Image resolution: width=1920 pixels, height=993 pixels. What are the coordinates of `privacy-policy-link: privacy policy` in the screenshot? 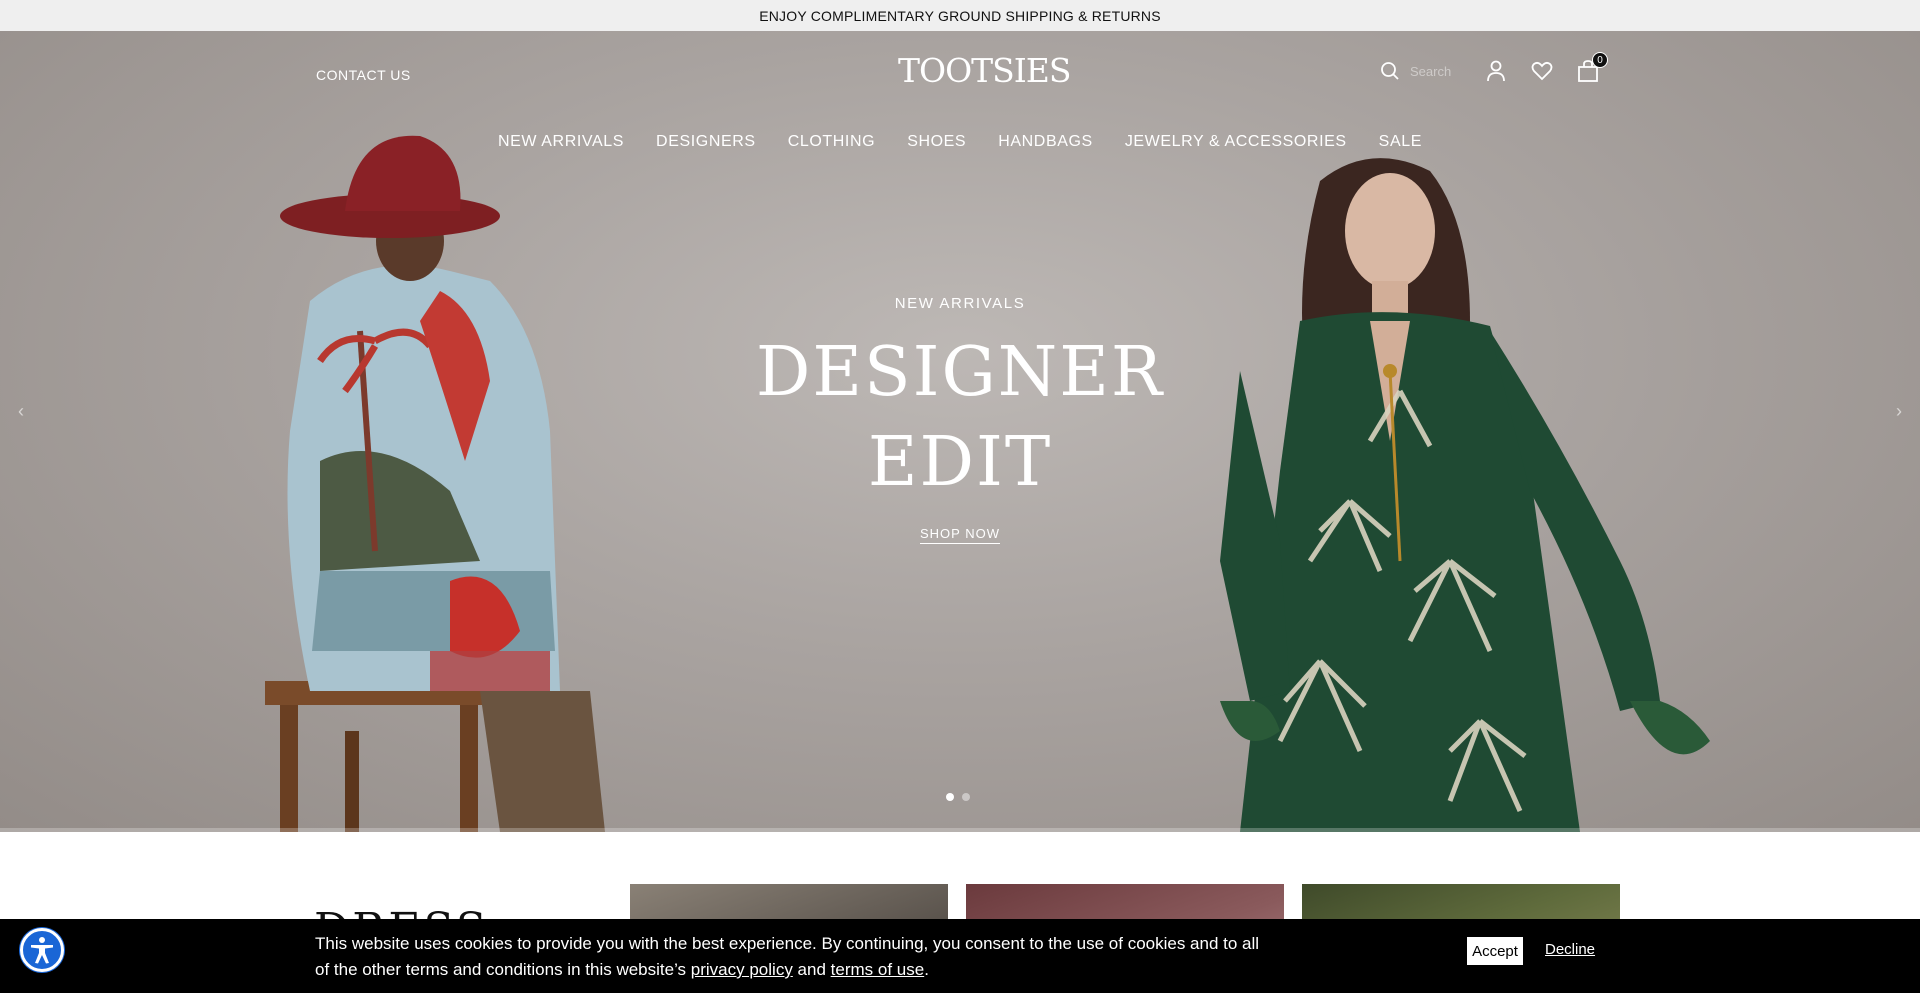 It's located at (742, 969).